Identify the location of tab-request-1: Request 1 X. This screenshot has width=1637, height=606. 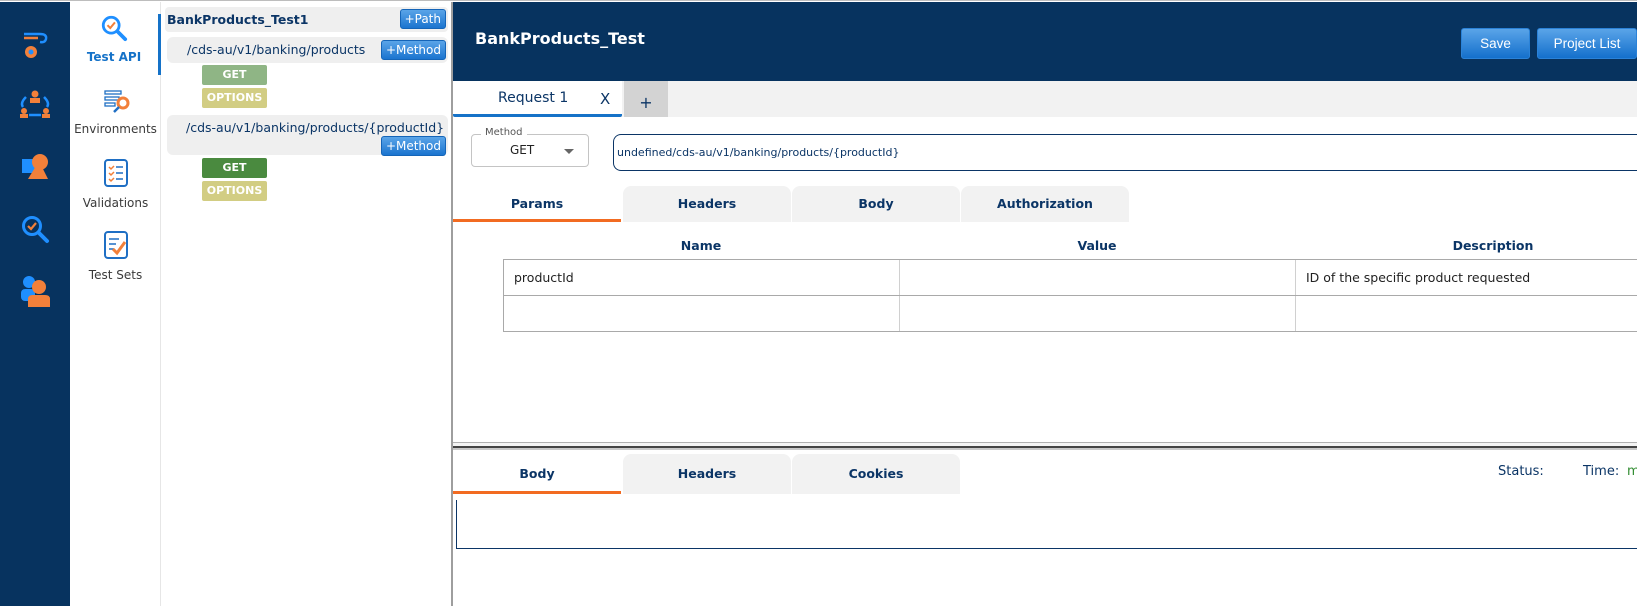
(537, 99).